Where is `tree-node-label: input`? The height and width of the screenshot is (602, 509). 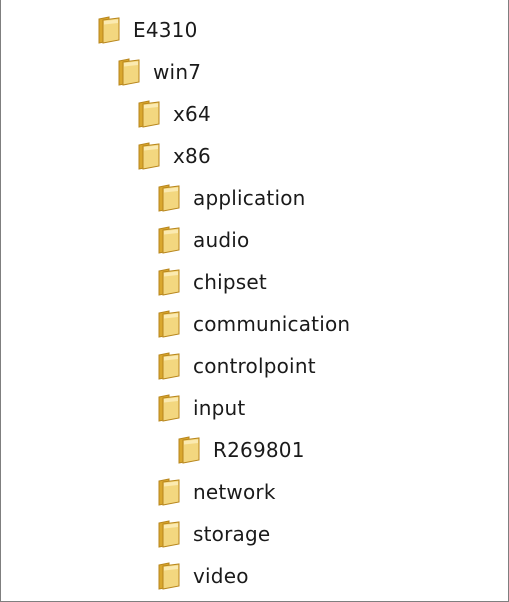
tree-node-label: input is located at coordinates (219, 408).